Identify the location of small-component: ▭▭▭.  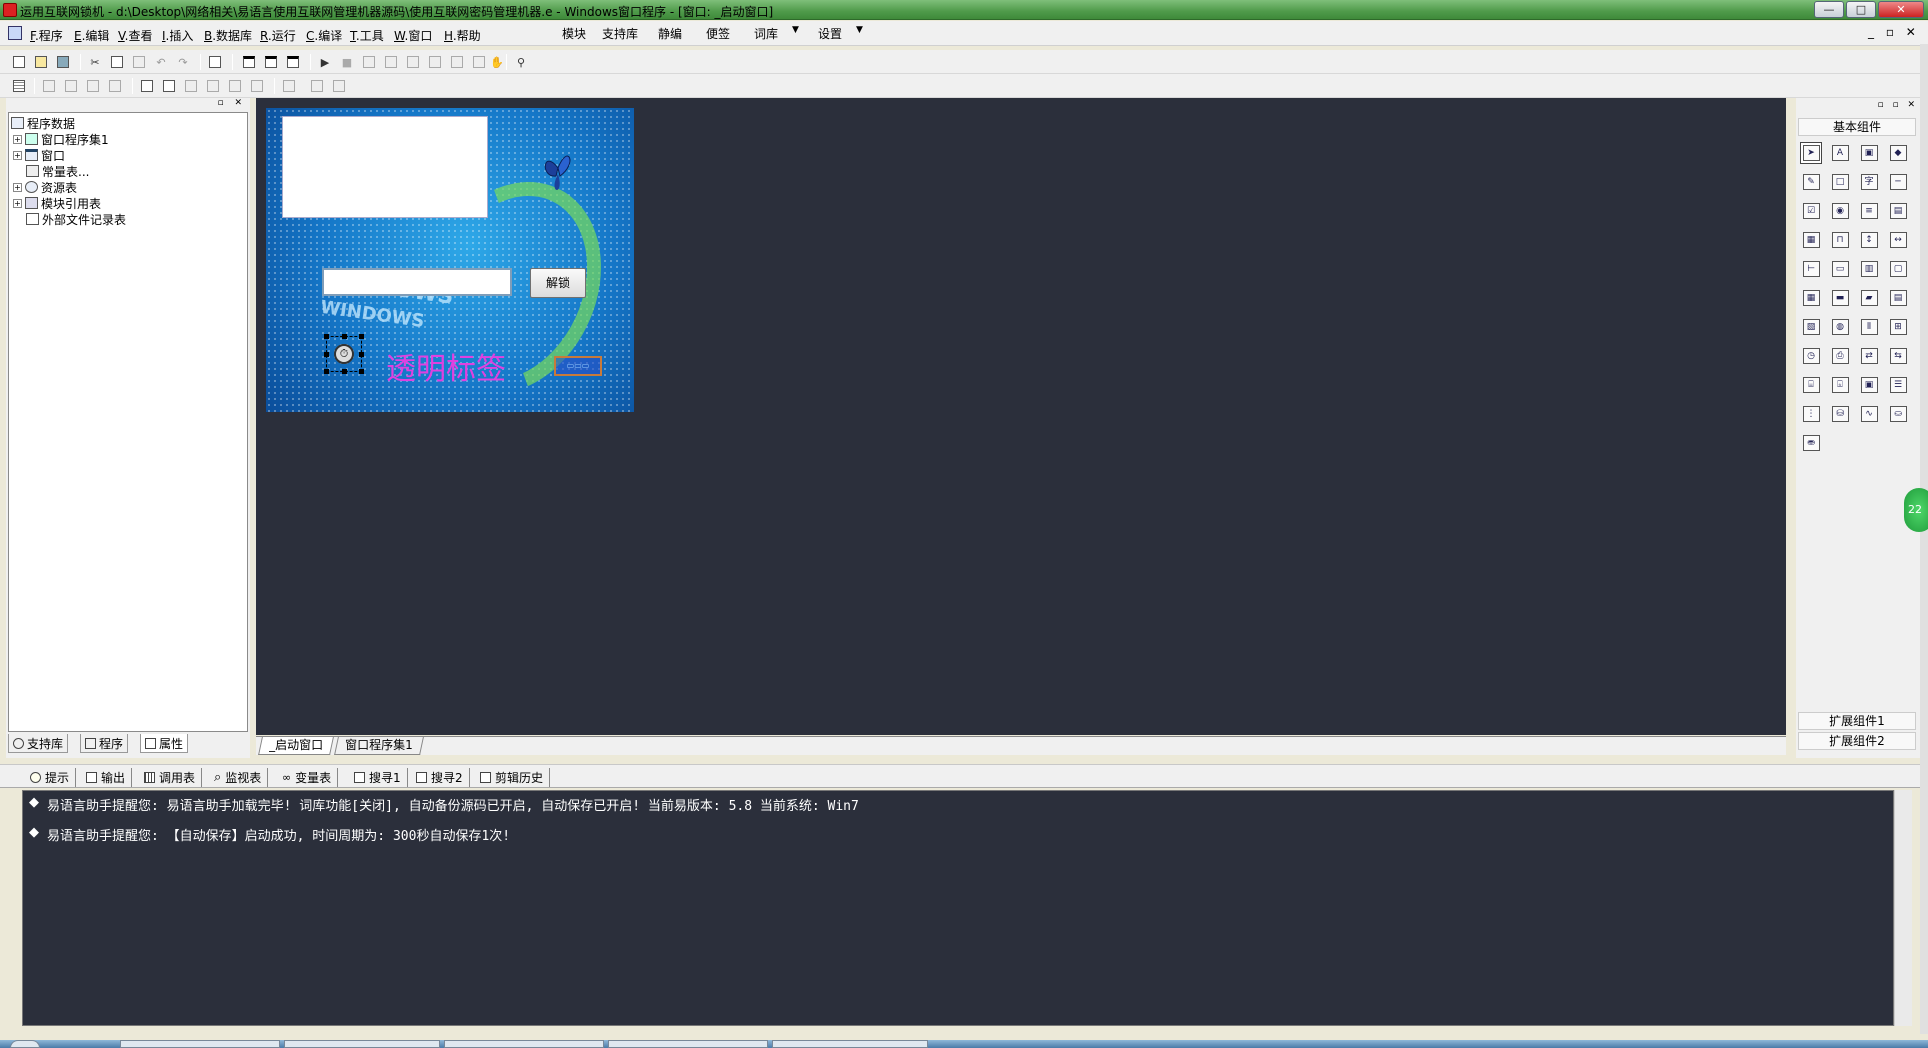
(578, 366).